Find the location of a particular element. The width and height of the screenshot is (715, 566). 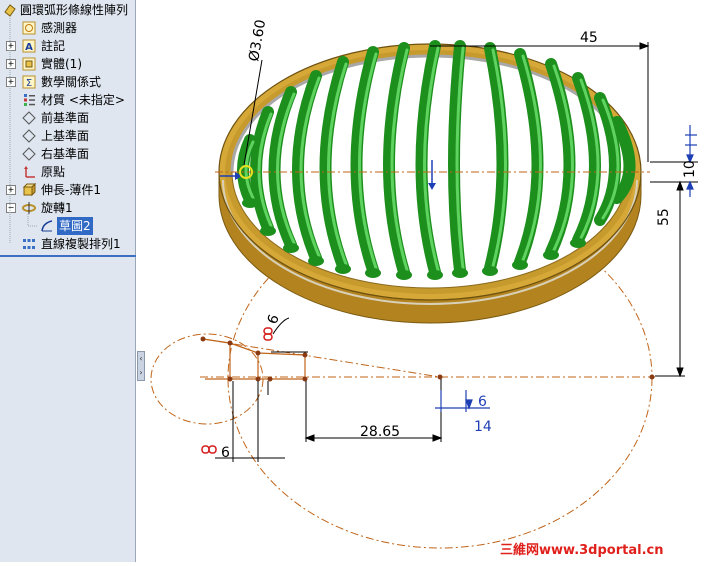

length-dimension-28-65: 28.65 is located at coordinates (380, 432).